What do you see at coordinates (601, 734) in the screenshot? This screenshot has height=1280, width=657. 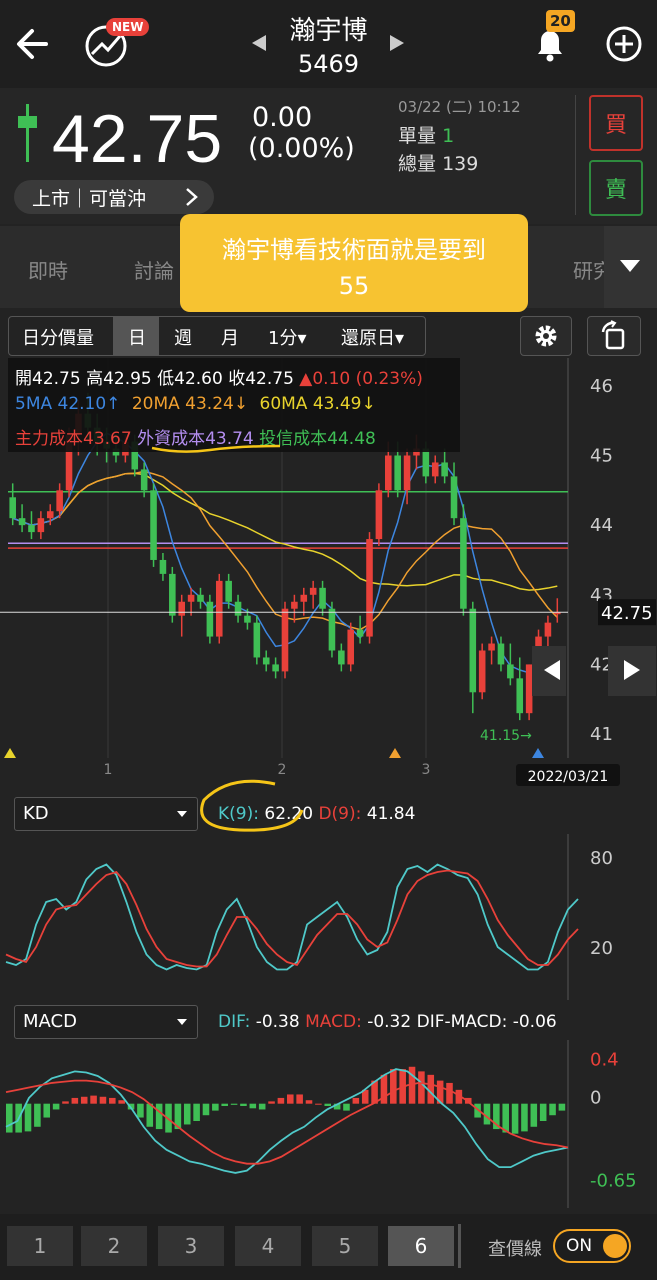 I see `y-tick-label: 41` at bounding box center [601, 734].